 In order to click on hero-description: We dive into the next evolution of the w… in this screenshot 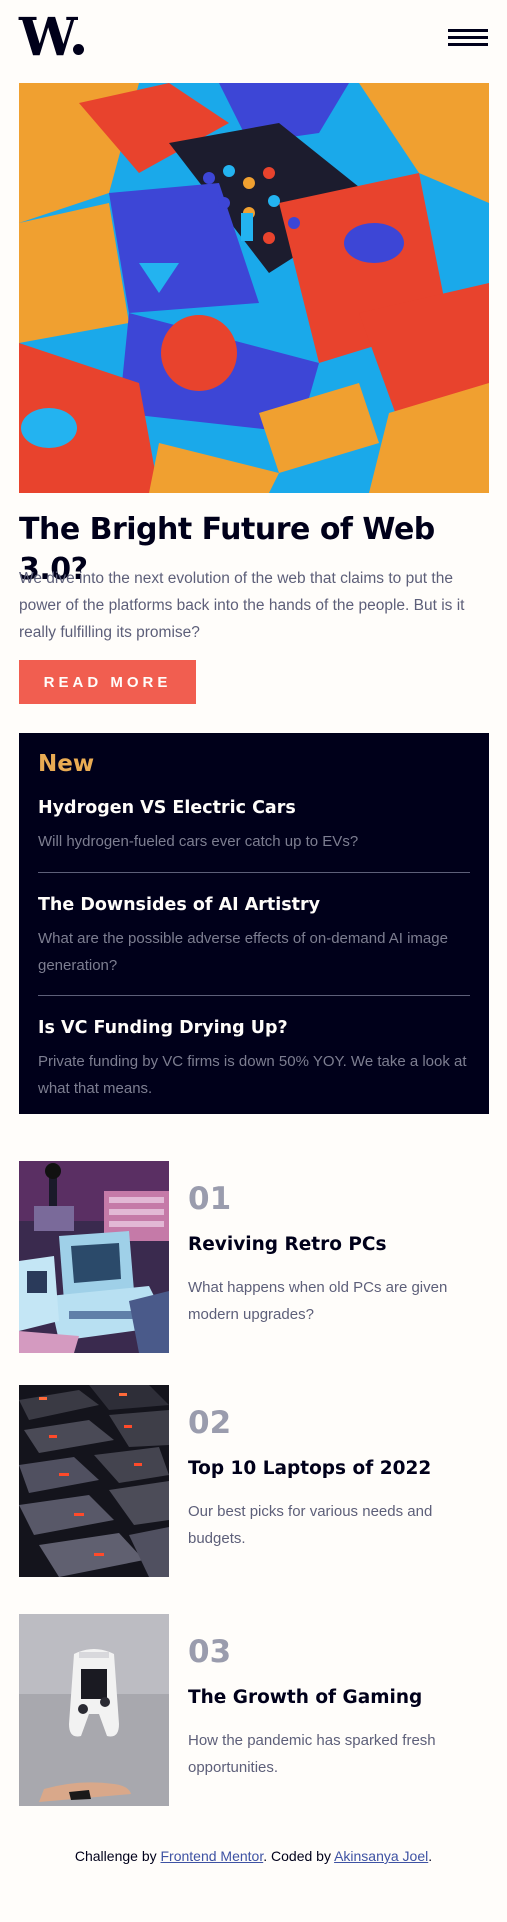, I will do `click(242, 605)`.